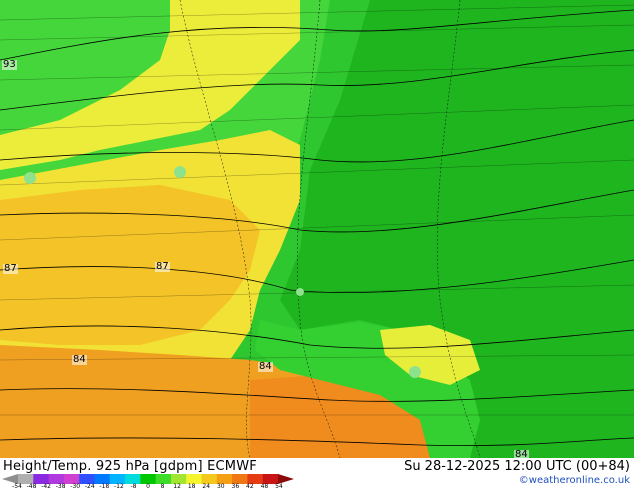 The width and height of the screenshot is (634, 491). Describe the element at coordinates (220, 486) in the screenshot. I see `scale-tick-label: 30` at that location.